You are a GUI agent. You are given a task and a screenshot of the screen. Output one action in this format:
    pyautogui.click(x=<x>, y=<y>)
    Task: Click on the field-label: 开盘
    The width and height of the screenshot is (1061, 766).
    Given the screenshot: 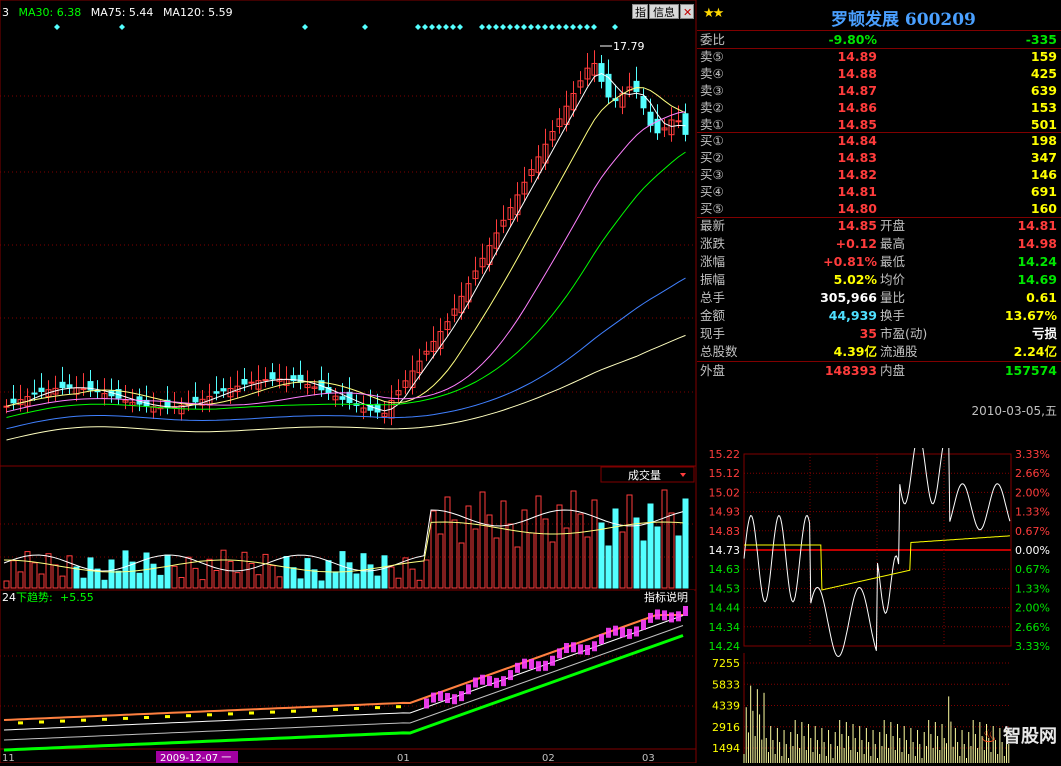 What is the action you would take?
    pyautogui.click(x=893, y=225)
    